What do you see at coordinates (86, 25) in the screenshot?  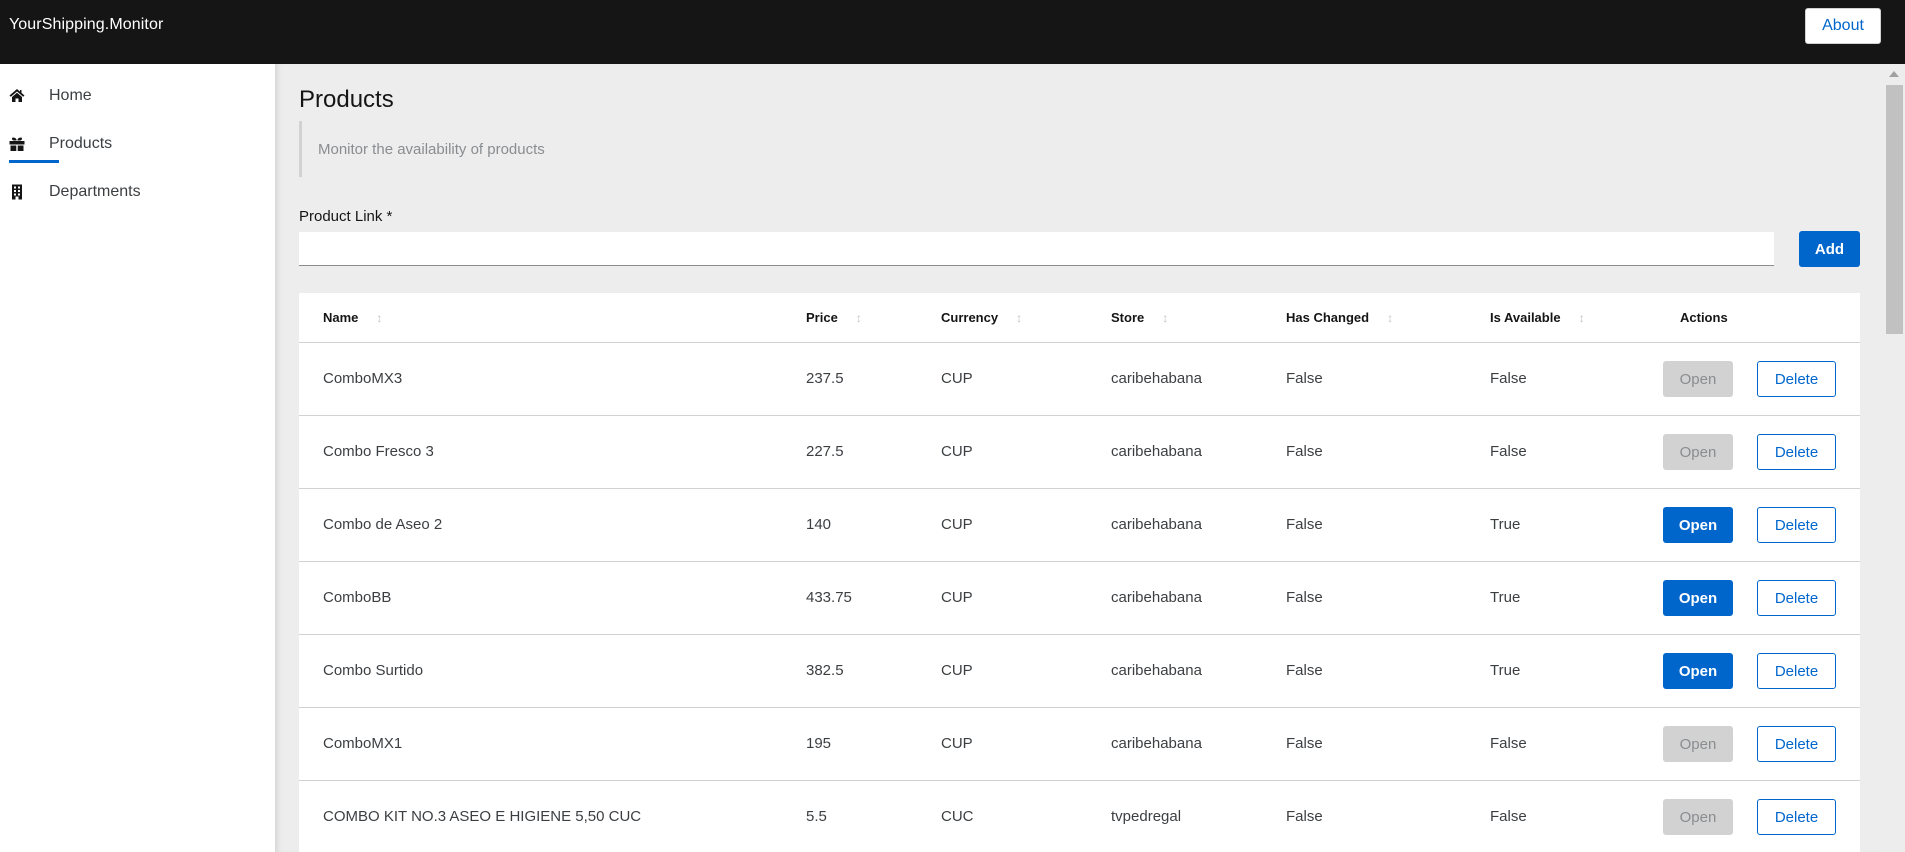 I see `app-title: YourShipping.Monitor` at bounding box center [86, 25].